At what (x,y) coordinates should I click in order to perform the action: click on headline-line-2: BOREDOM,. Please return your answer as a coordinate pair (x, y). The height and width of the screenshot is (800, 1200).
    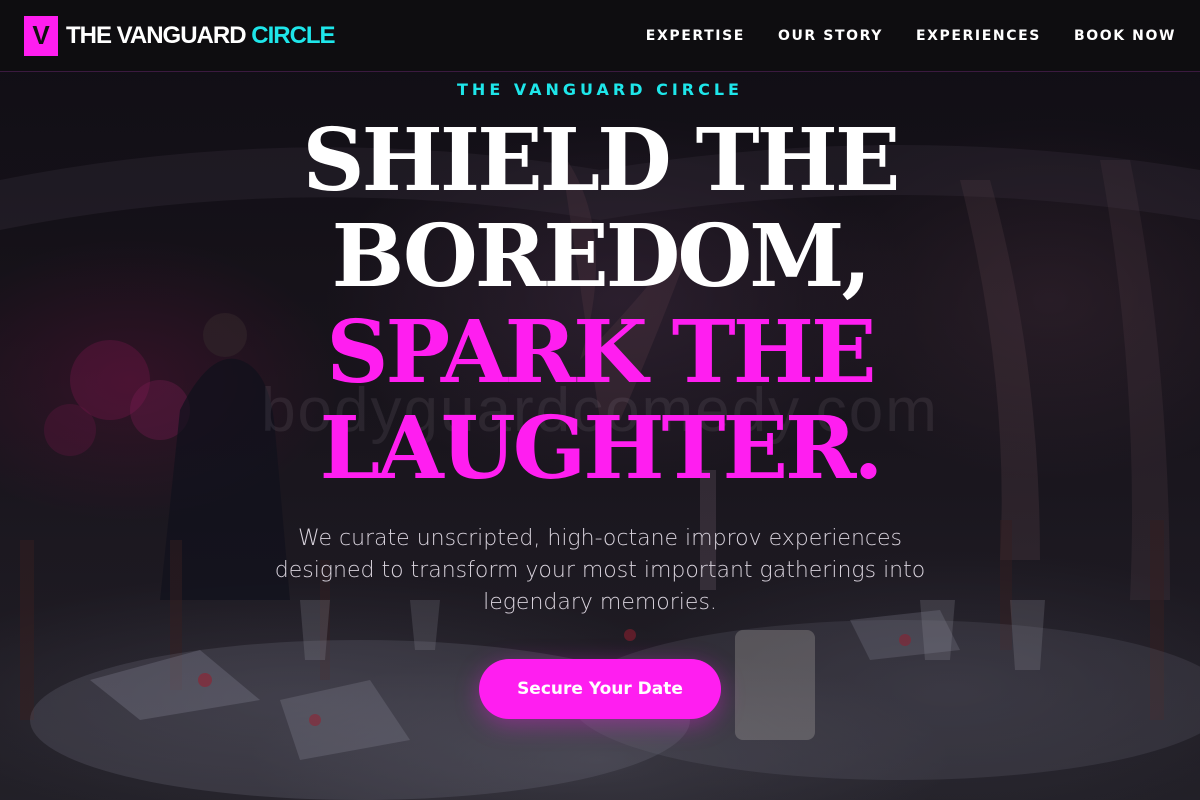
    Looking at the image, I should click on (601, 256).